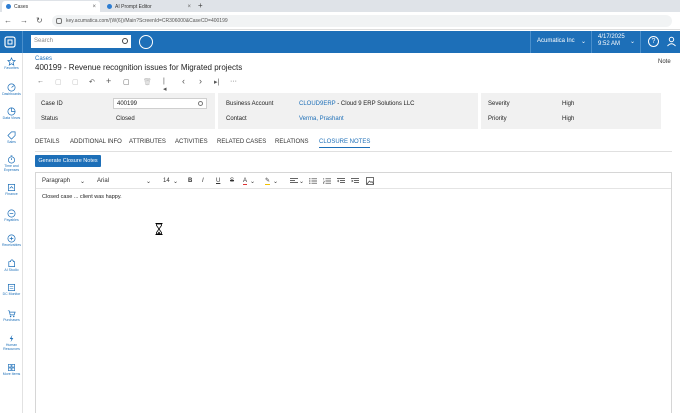 The height and width of the screenshot is (413, 680). Describe the element at coordinates (51, 6) in the screenshot. I see `browser-tab-cases: Cases ×` at that location.